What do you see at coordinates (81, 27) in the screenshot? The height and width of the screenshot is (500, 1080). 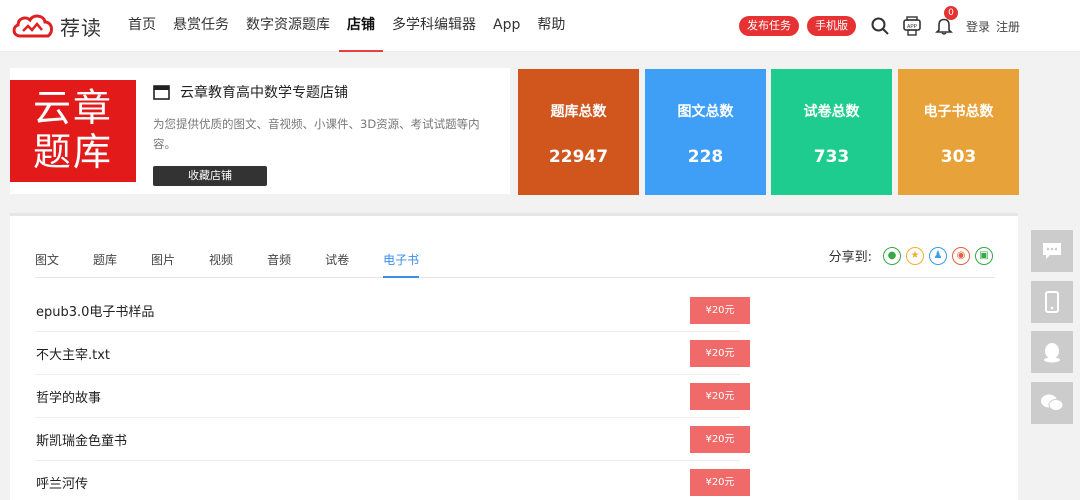 I see `logo-text: 荐读` at bounding box center [81, 27].